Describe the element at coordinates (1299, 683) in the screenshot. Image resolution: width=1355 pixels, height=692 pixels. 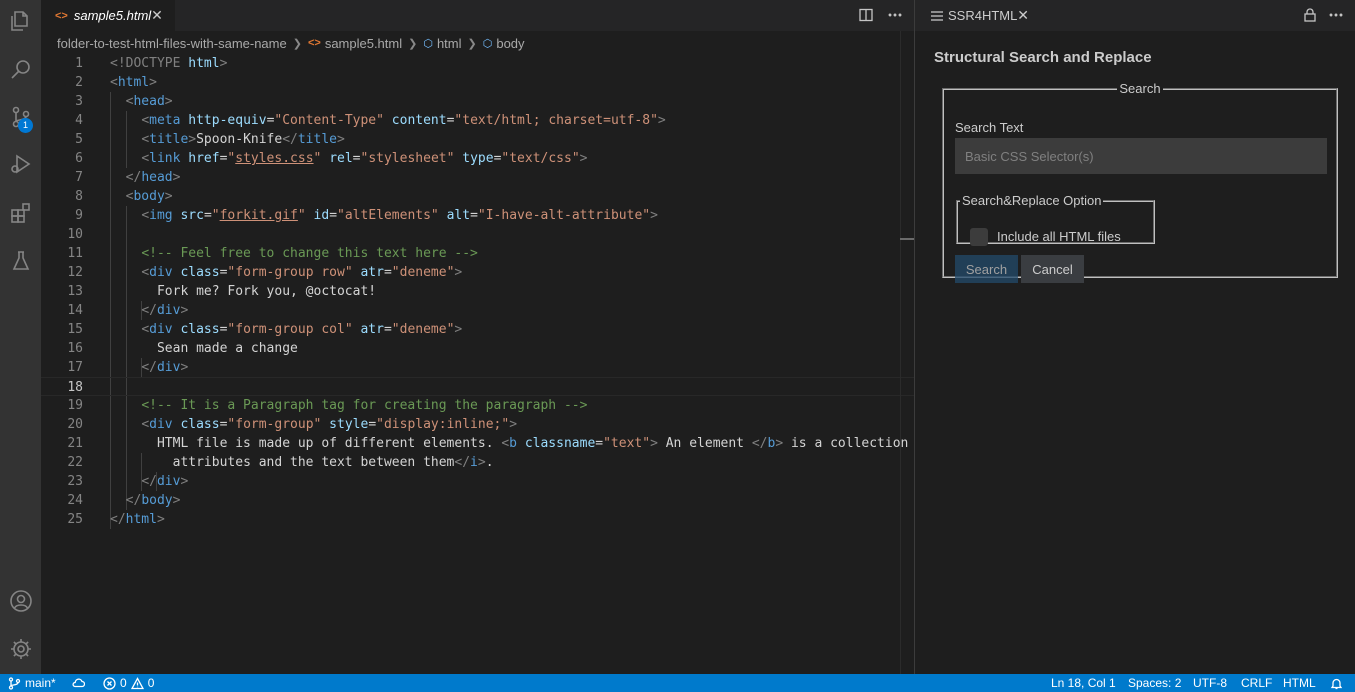
I see `language-mode: HTML` at that location.